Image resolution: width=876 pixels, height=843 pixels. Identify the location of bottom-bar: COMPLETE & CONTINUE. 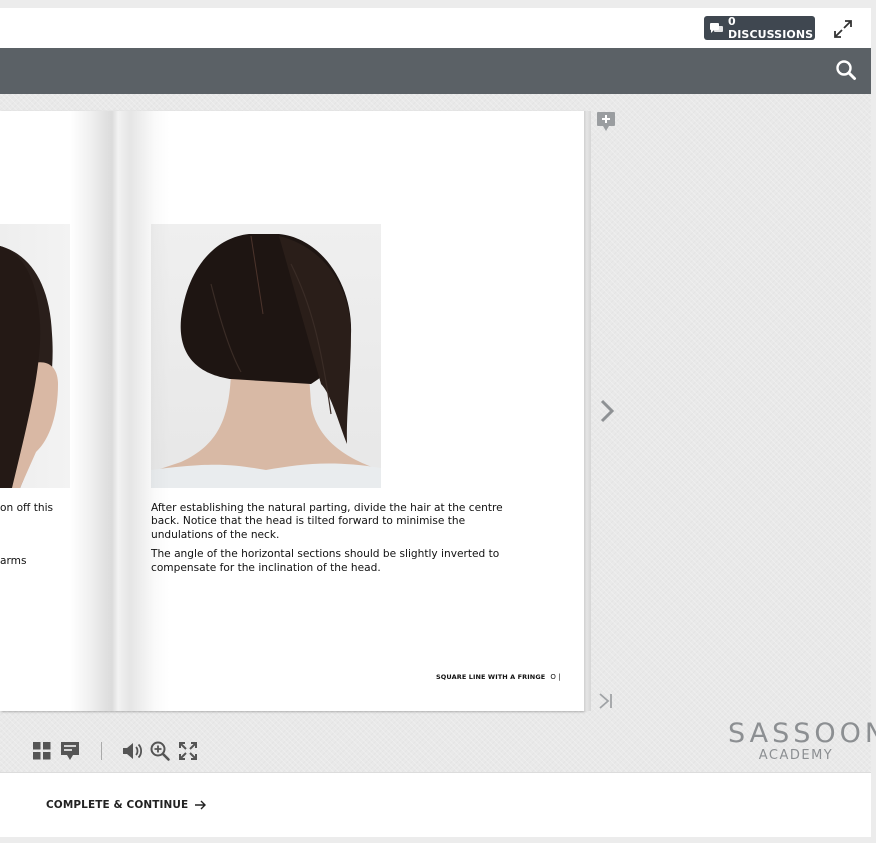
(435, 805).